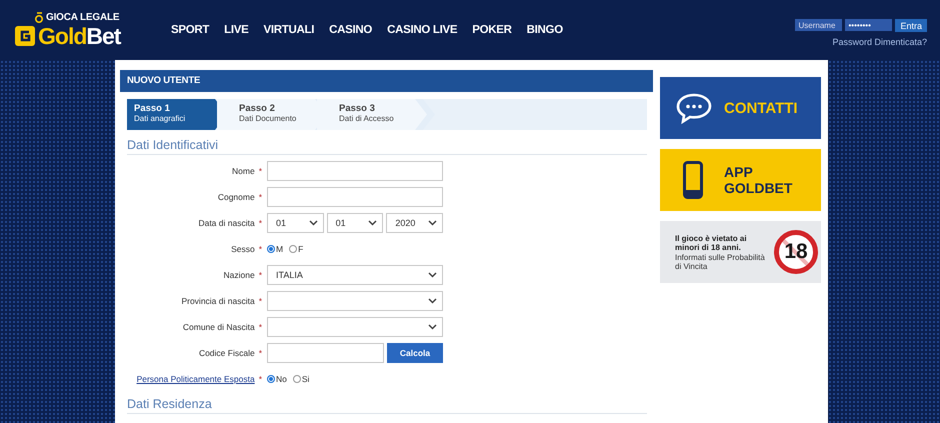 This screenshot has height=423, width=940. Describe the element at coordinates (236, 197) in the screenshot. I see `field-label: Cognome` at that location.